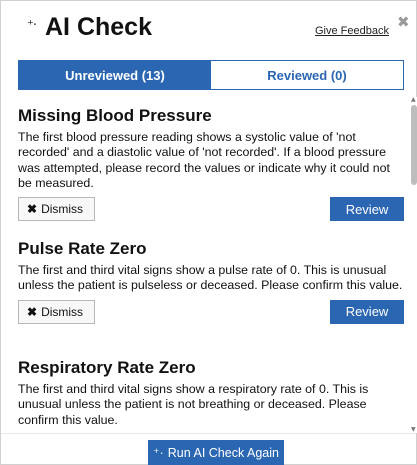  What do you see at coordinates (403, 22) in the screenshot?
I see `close-icon: ✖` at bounding box center [403, 22].